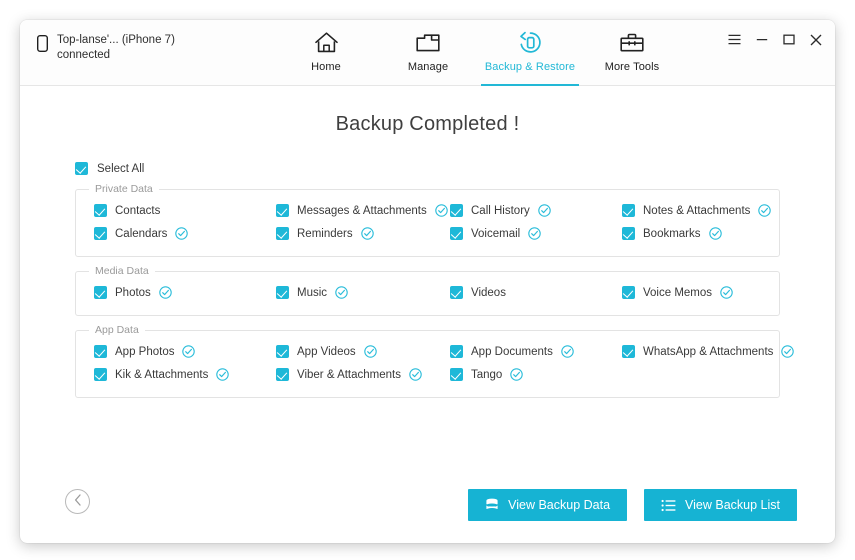  What do you see at coordinates (815, 39) in the screenshot?
I see `close-icon` at bounding box center [815, 39].